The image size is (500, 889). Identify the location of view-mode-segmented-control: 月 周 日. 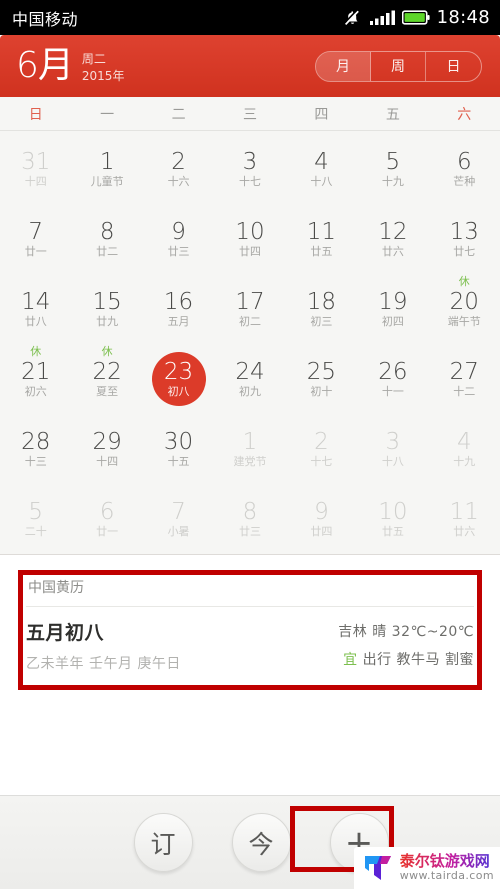
(398, 66).